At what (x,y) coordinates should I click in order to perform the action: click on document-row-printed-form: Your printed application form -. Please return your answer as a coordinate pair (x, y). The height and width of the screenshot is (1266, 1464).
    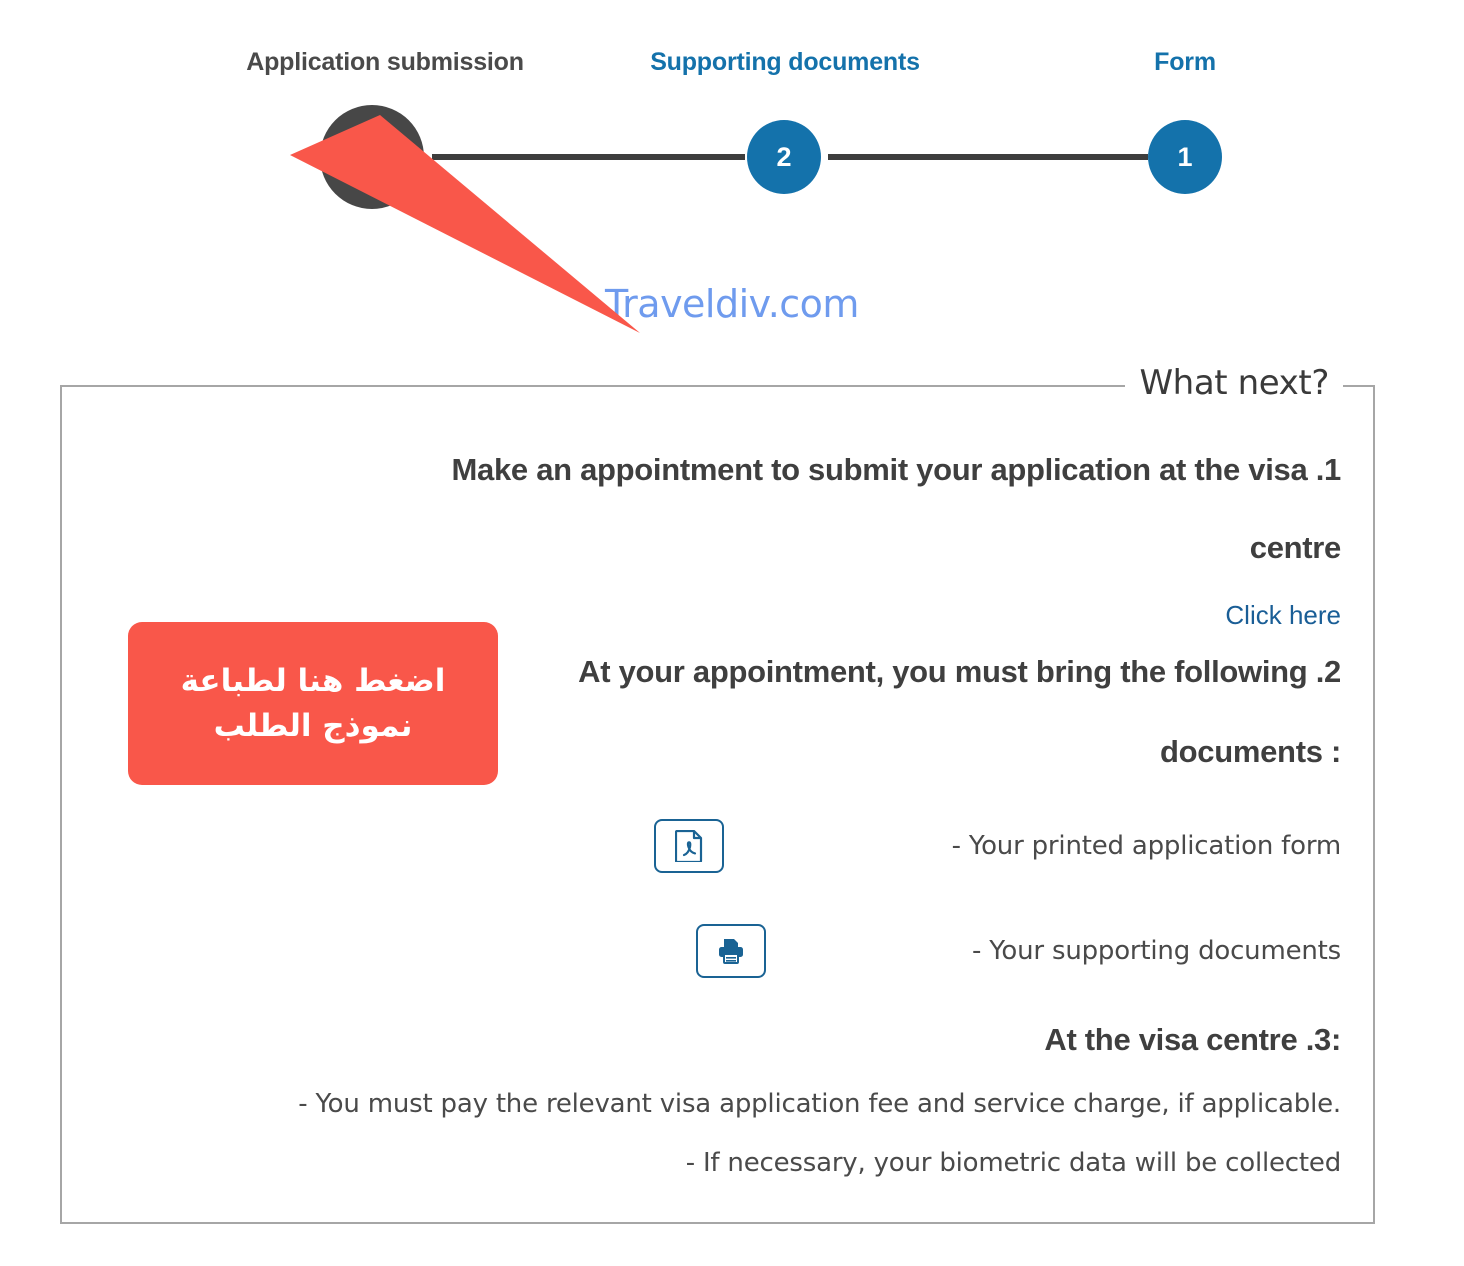
    Looking at the image, I should click on (997, 846).